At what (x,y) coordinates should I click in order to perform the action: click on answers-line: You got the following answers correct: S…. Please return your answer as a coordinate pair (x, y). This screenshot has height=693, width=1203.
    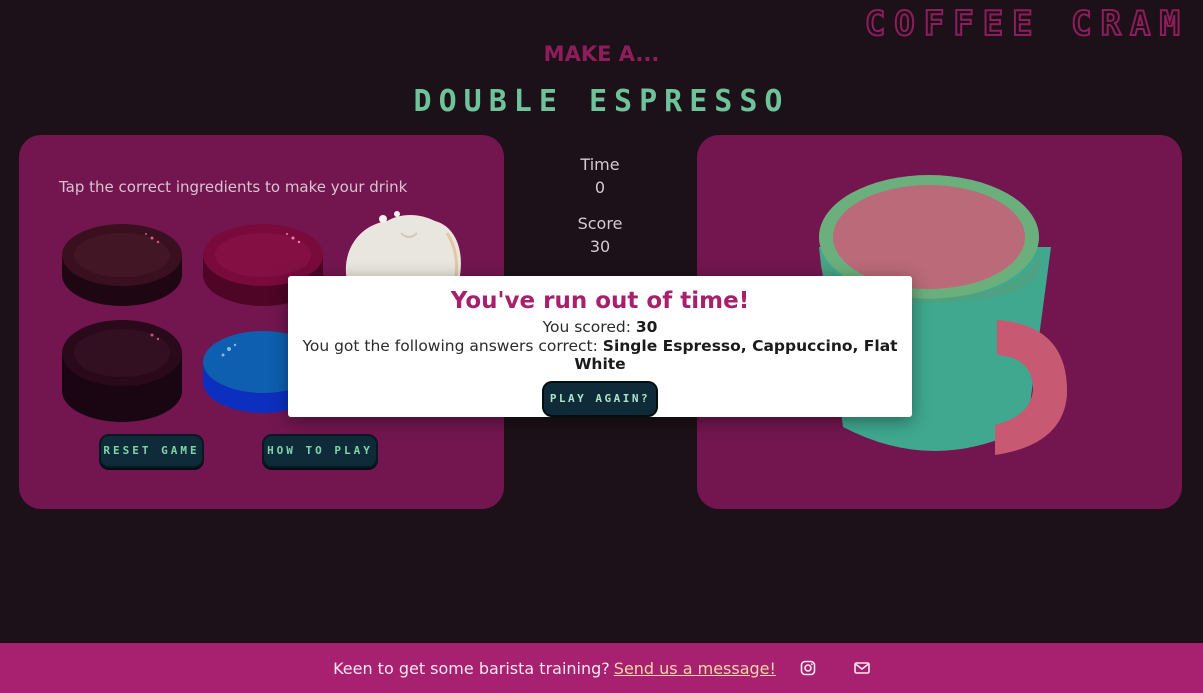
    Looking at the image, I should click on (600, 355).